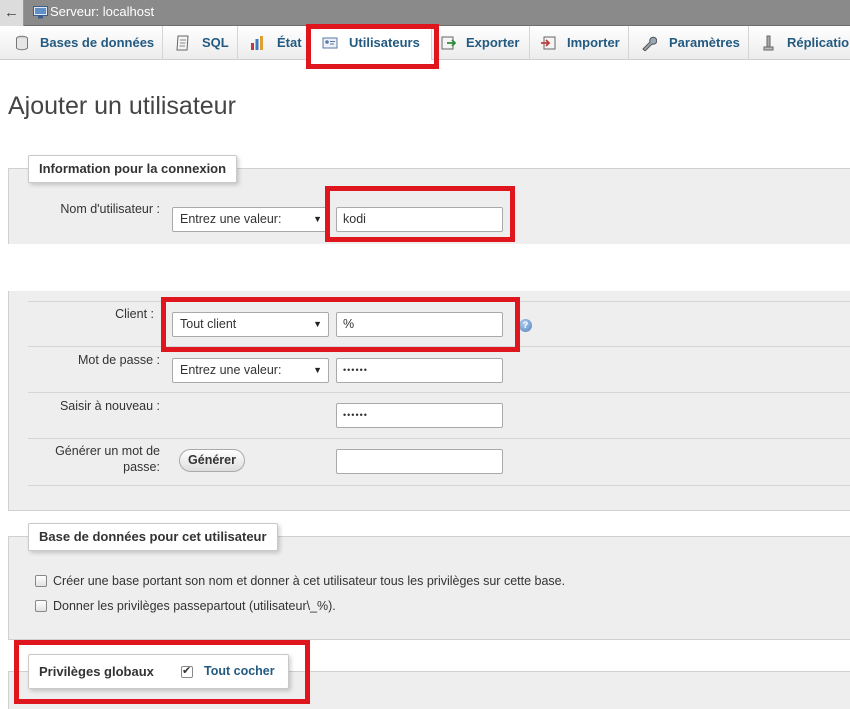 Image resolution: width=850 pixels, height=709 pixels. Describe the element at coordinates (12, 13) in the screenshot. I see `back-arrow-icon: ←` at that location.